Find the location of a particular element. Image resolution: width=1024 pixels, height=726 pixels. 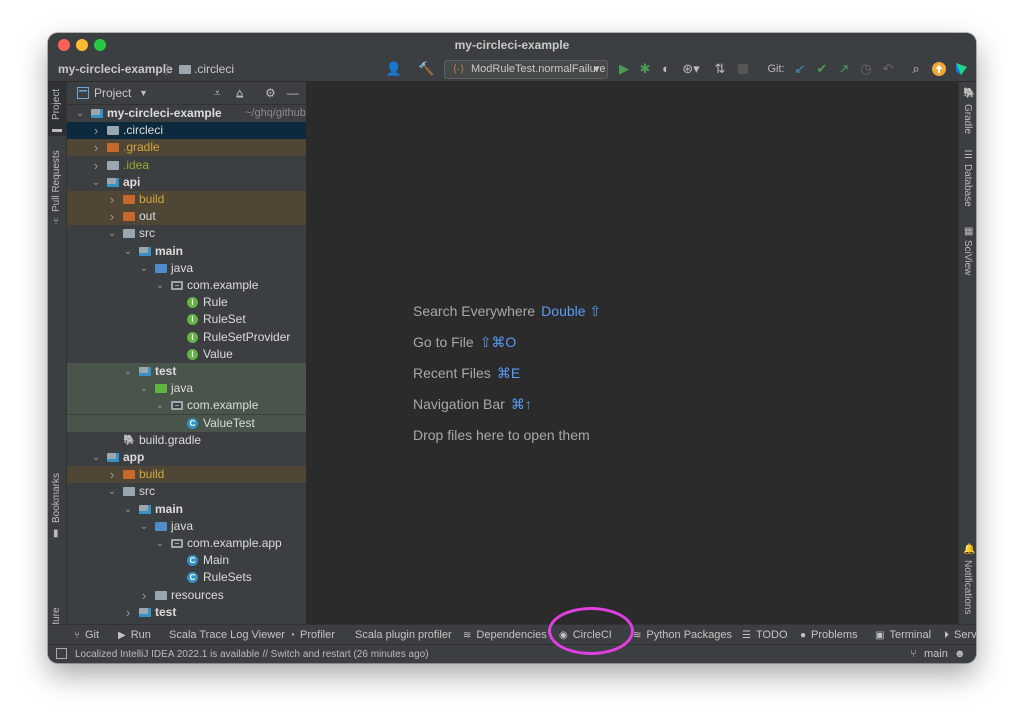

tree-item: › test is located at coordinates (186, 612).